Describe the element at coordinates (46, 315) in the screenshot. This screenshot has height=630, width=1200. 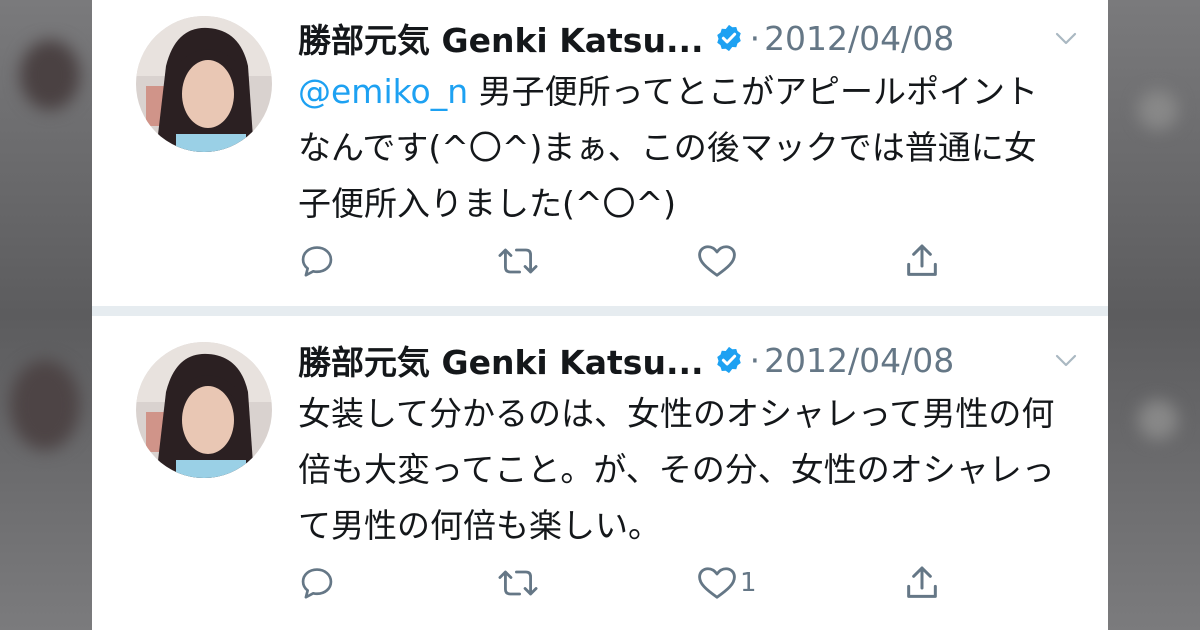
I see `background-left-blur` at that location.